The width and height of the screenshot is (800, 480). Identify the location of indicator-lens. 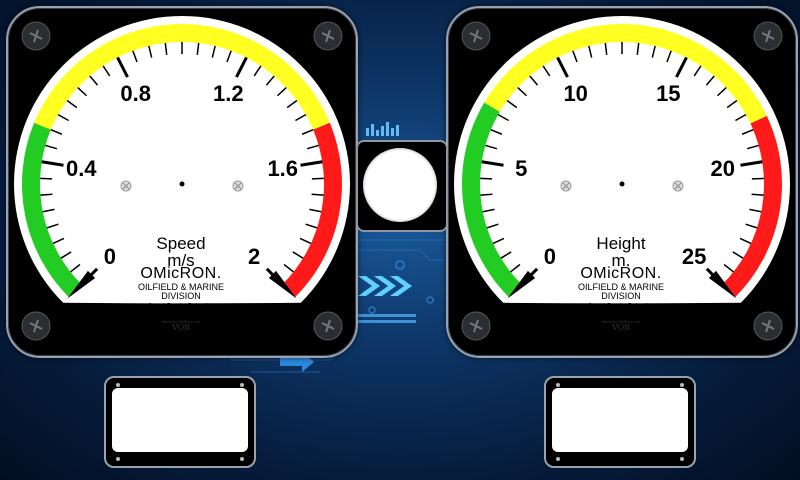
(400, 185).